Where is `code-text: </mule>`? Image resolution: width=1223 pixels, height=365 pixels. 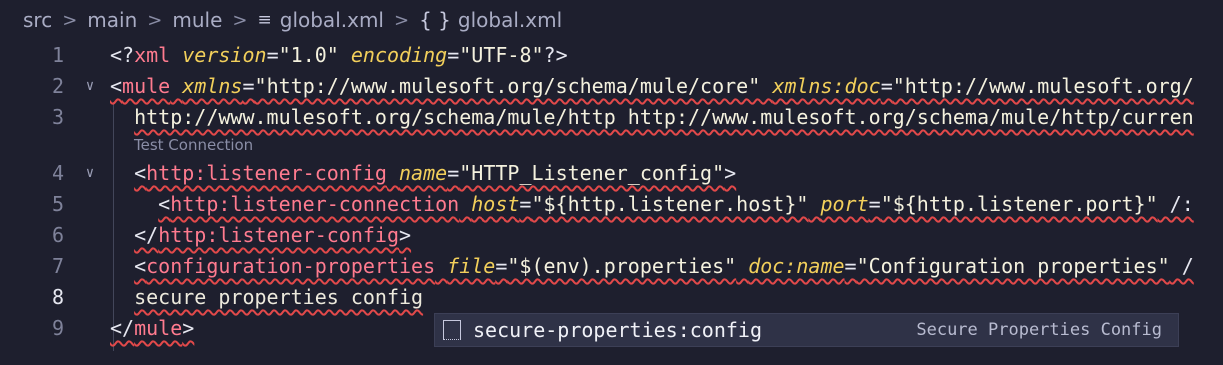
code-text: </mule> is located at coordinates (152, 328).